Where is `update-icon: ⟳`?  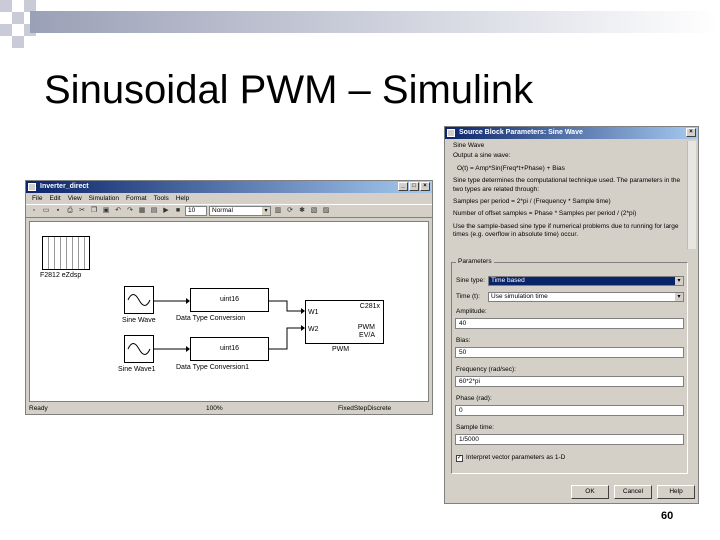 update-icon: ⟳ is located at coordinates (290, 211).